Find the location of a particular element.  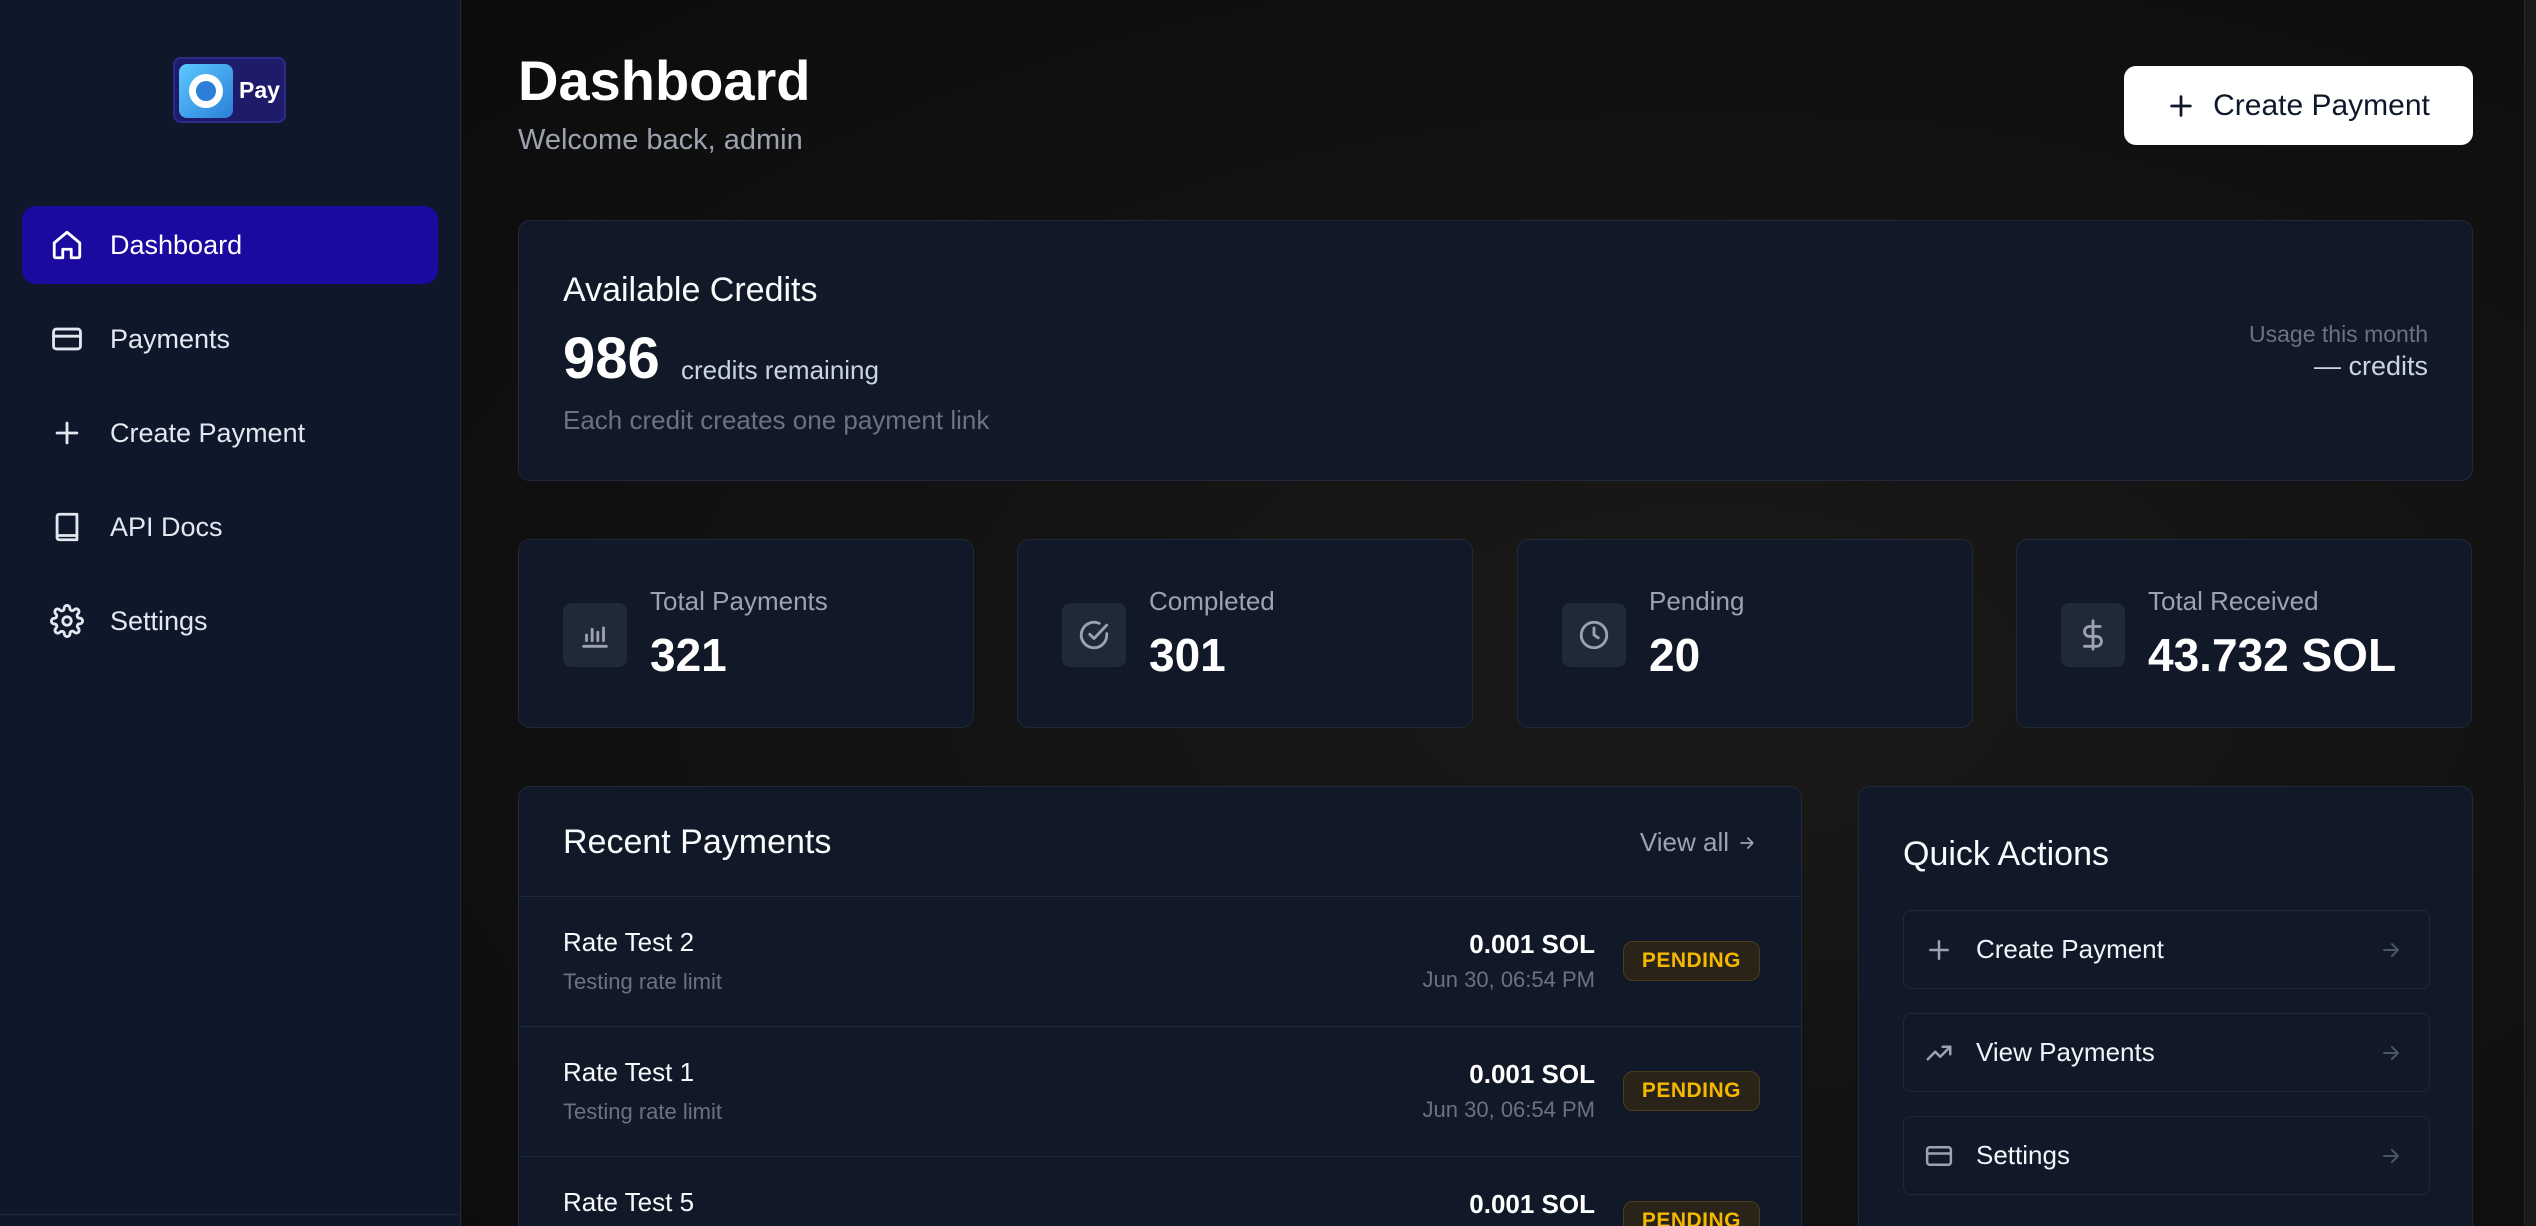

quick-actions-title: Quick Actions is located at coordinates (2006, 854).